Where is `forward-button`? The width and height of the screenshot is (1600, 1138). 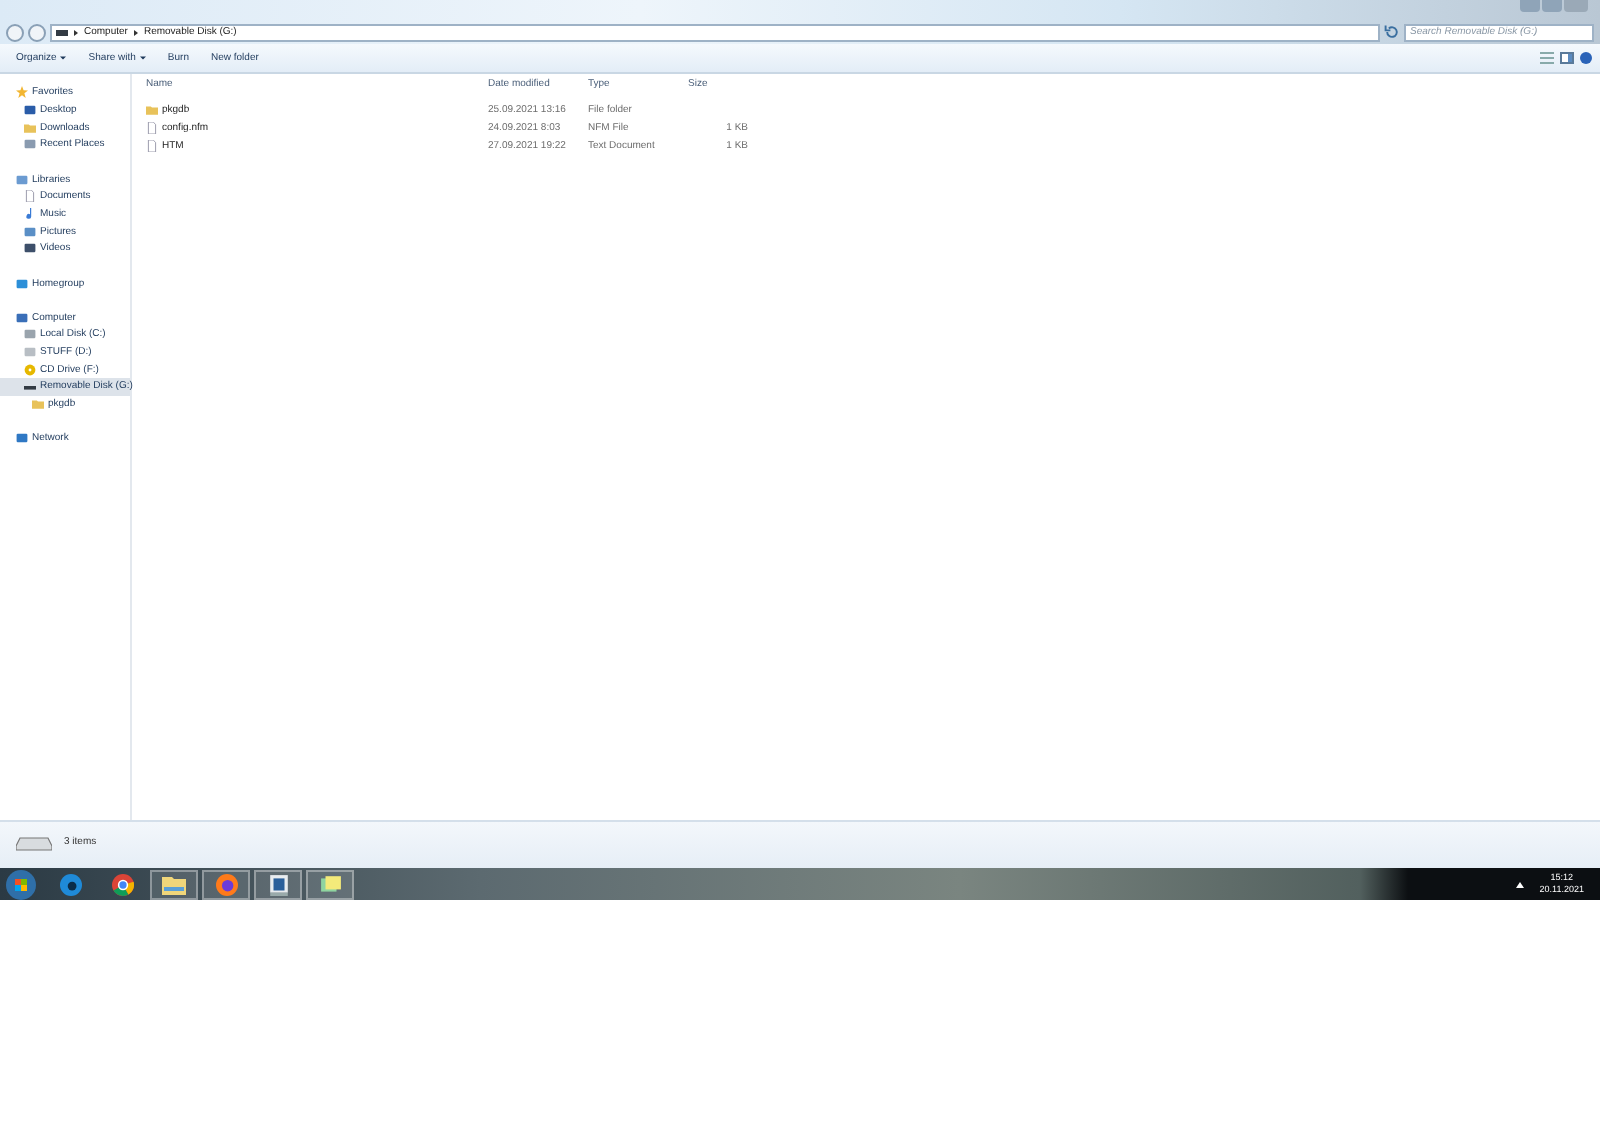
forward-button is located at coordinates (37, 32).